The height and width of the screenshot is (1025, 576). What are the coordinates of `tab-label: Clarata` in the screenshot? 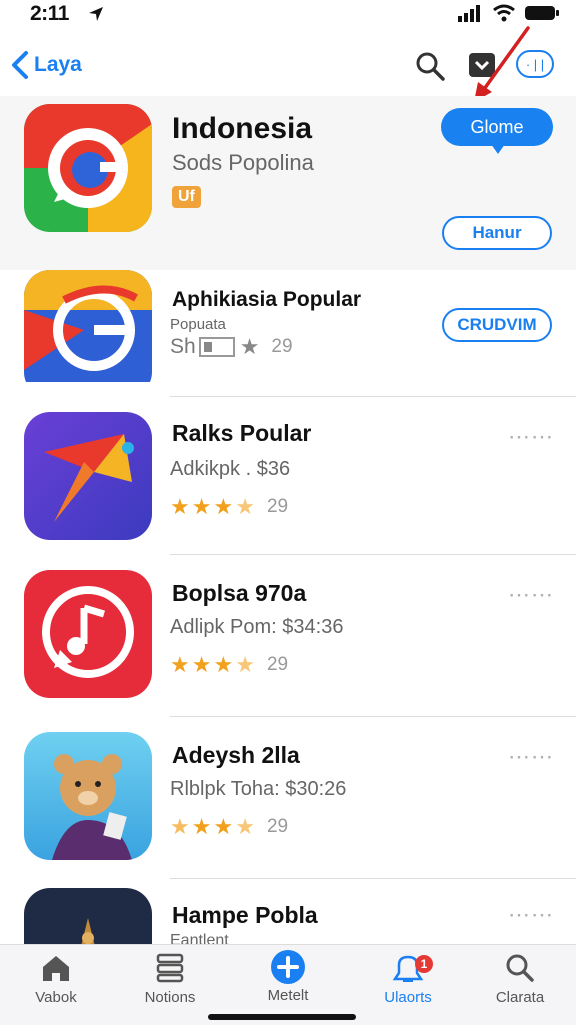 It's located at (520, 997).